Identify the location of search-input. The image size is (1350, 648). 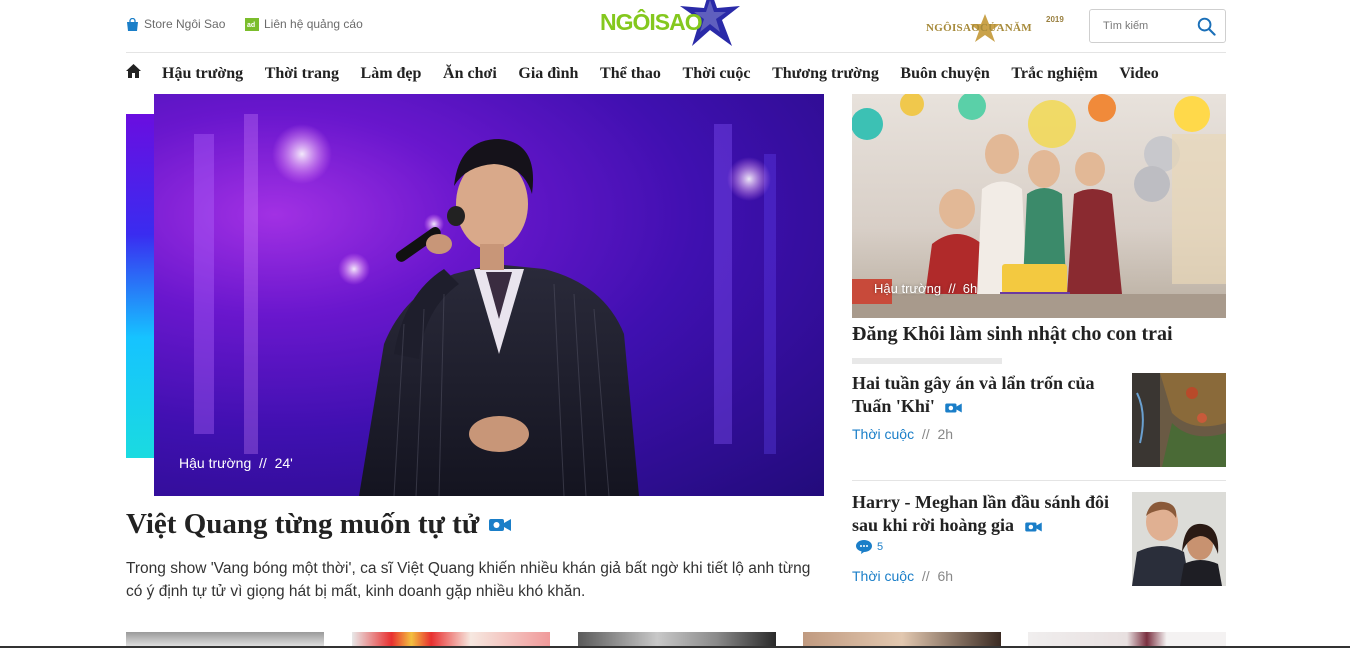
(1140, 26).